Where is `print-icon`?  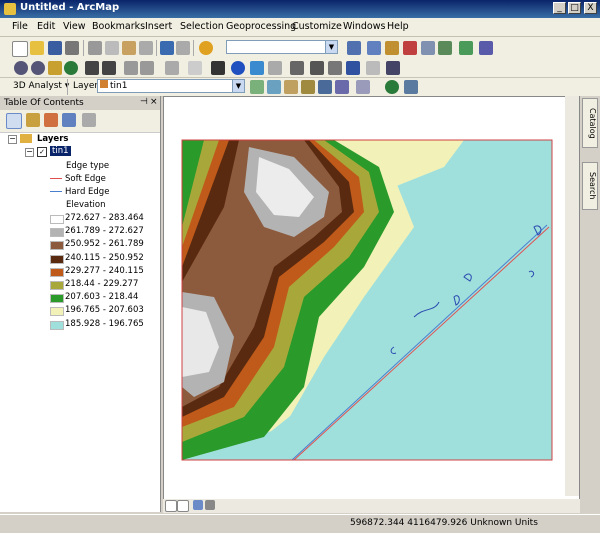
print-icon is located at coordinates (72, 48).